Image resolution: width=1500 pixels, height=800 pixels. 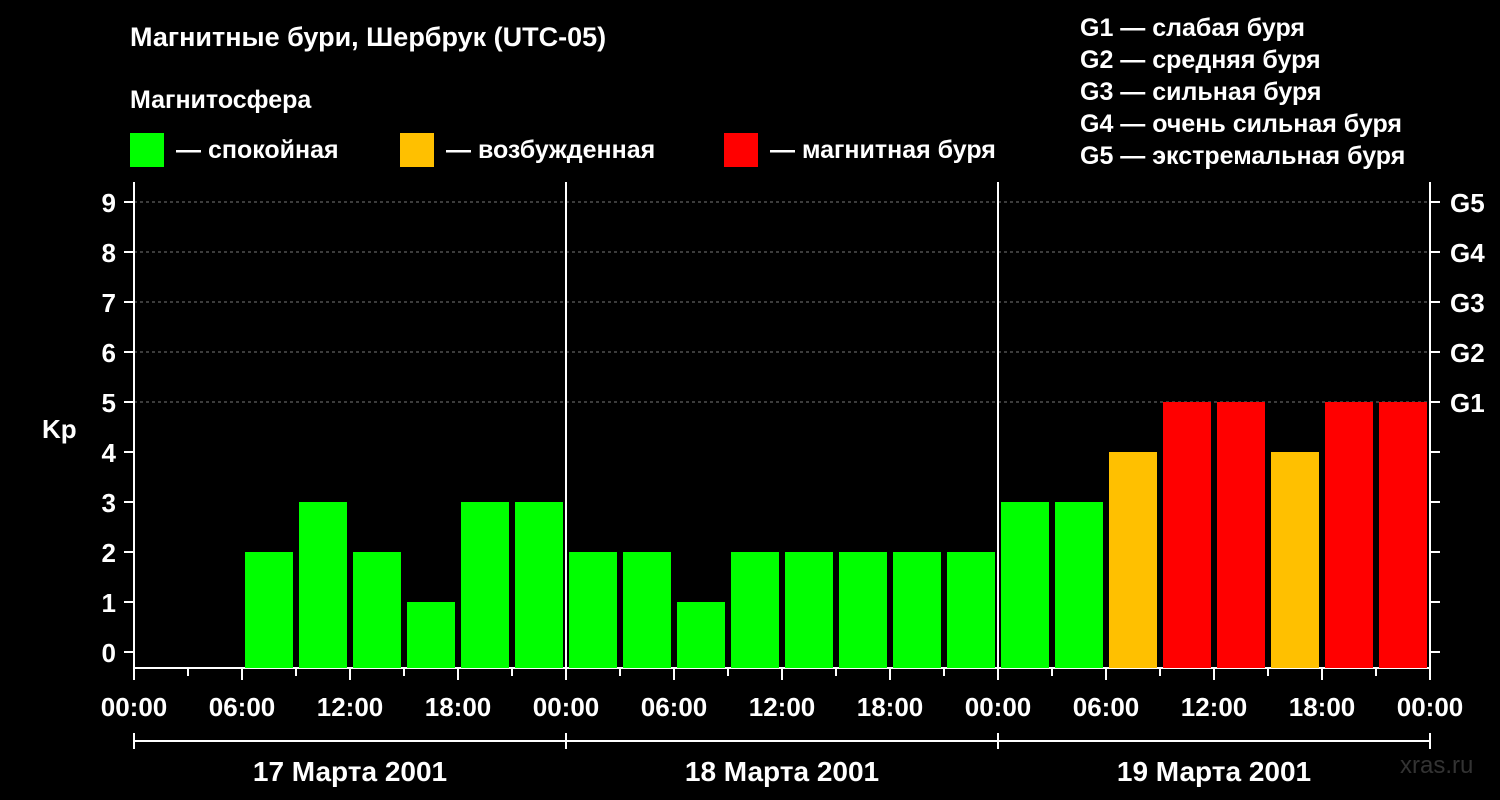 I want to click on x-tick-label-7: 18:00, so click(x=890, y=707).